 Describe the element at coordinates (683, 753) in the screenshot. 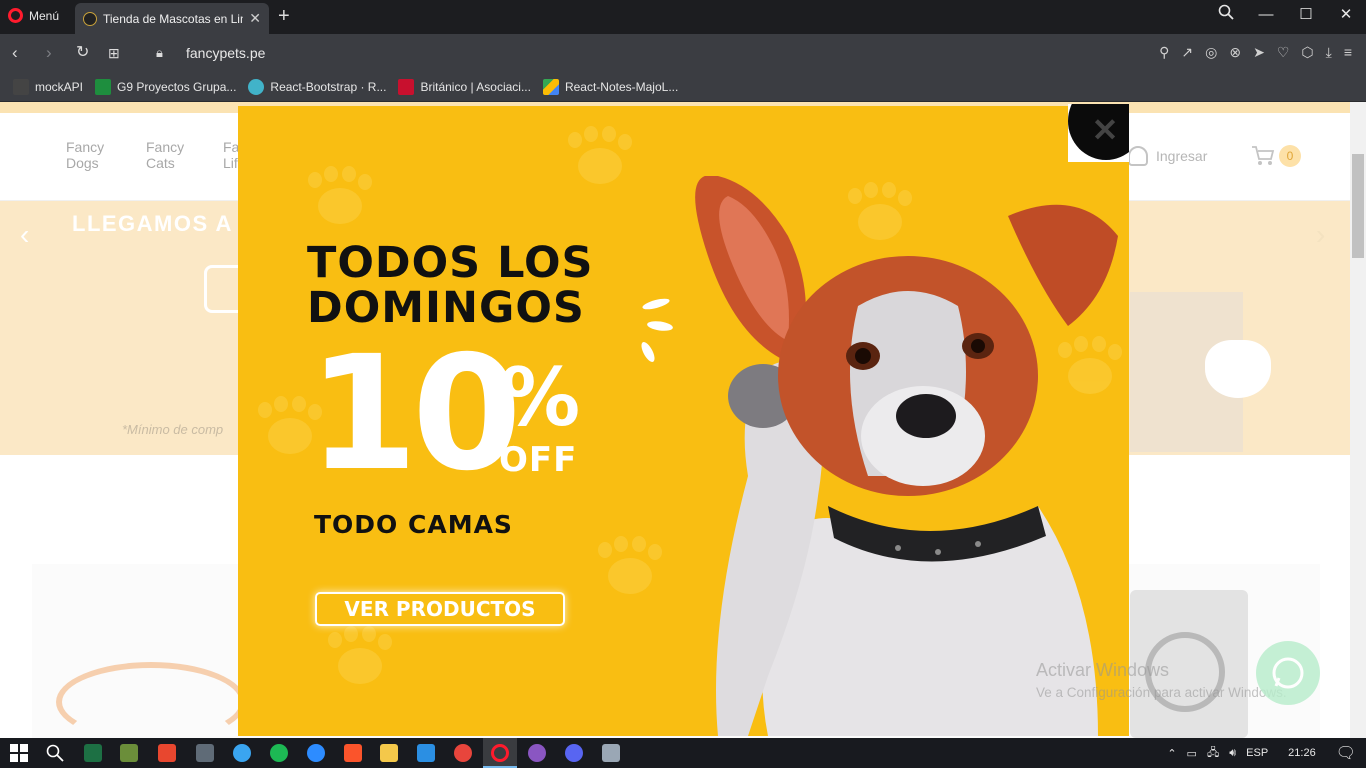

I see `windows-taskbar: ⌃ ▭ 🖧︎ 🔊︎ ESP 21:26 🗨︎` at that location.